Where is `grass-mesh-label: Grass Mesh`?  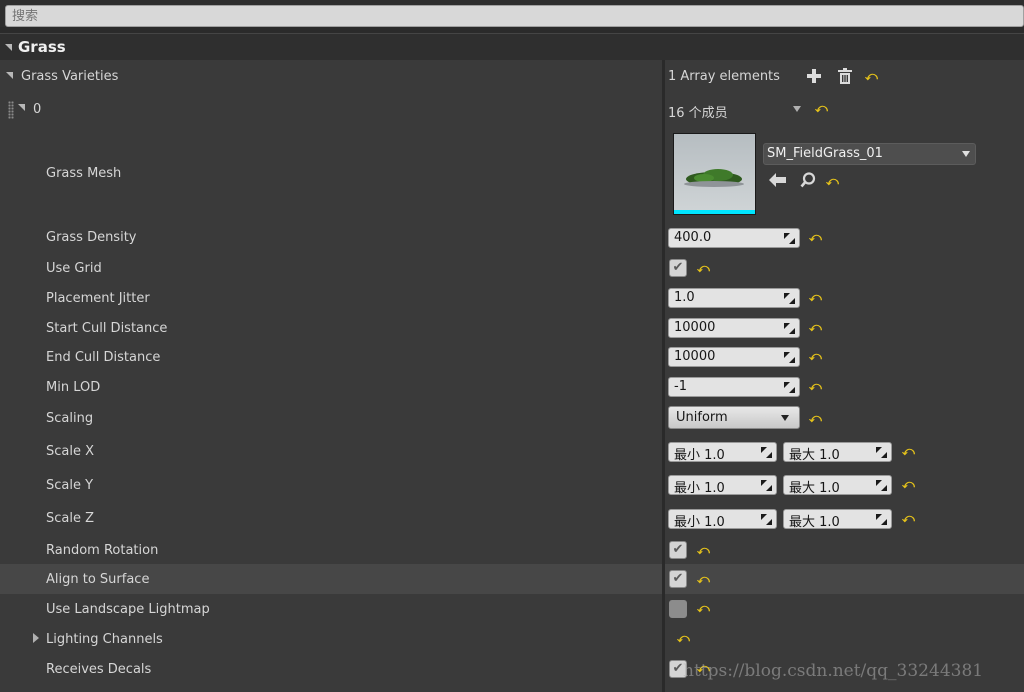 grass-mesh-label: Grass Mesh is located at coordinates (84, 173).